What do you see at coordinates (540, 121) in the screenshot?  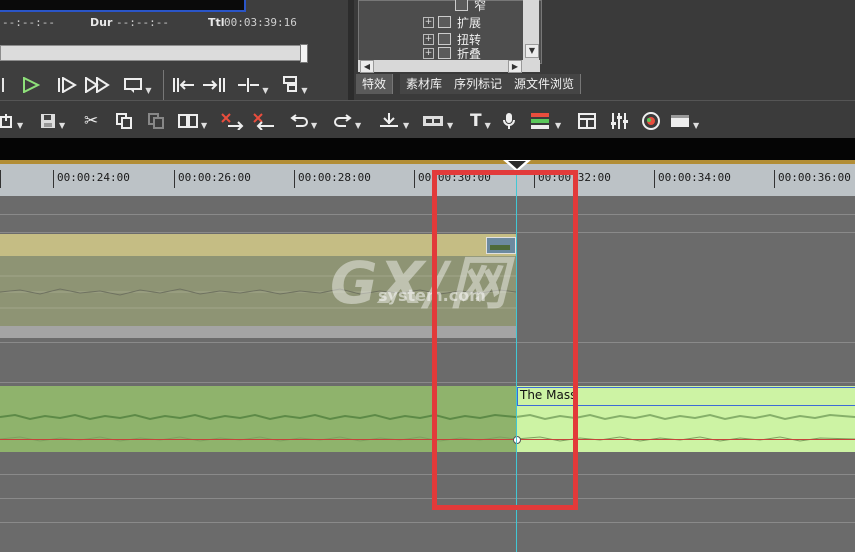 I see `color-correction-icon` at bounding box center [540, 121].